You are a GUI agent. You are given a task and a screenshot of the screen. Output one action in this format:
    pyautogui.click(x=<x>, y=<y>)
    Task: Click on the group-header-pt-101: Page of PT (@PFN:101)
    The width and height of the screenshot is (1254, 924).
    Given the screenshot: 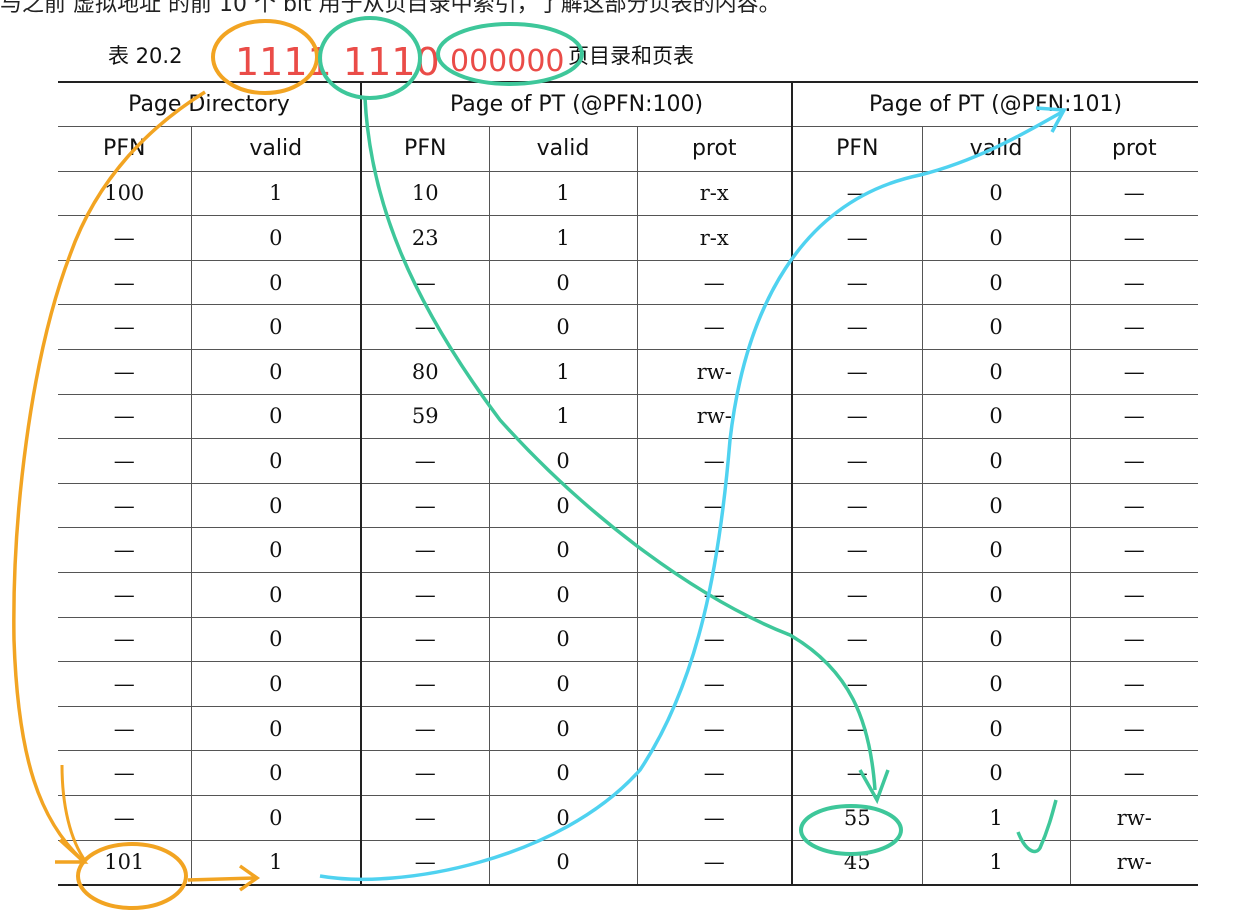 What is the action you would take?
    pyautogui.click(x=995, y=104)
    